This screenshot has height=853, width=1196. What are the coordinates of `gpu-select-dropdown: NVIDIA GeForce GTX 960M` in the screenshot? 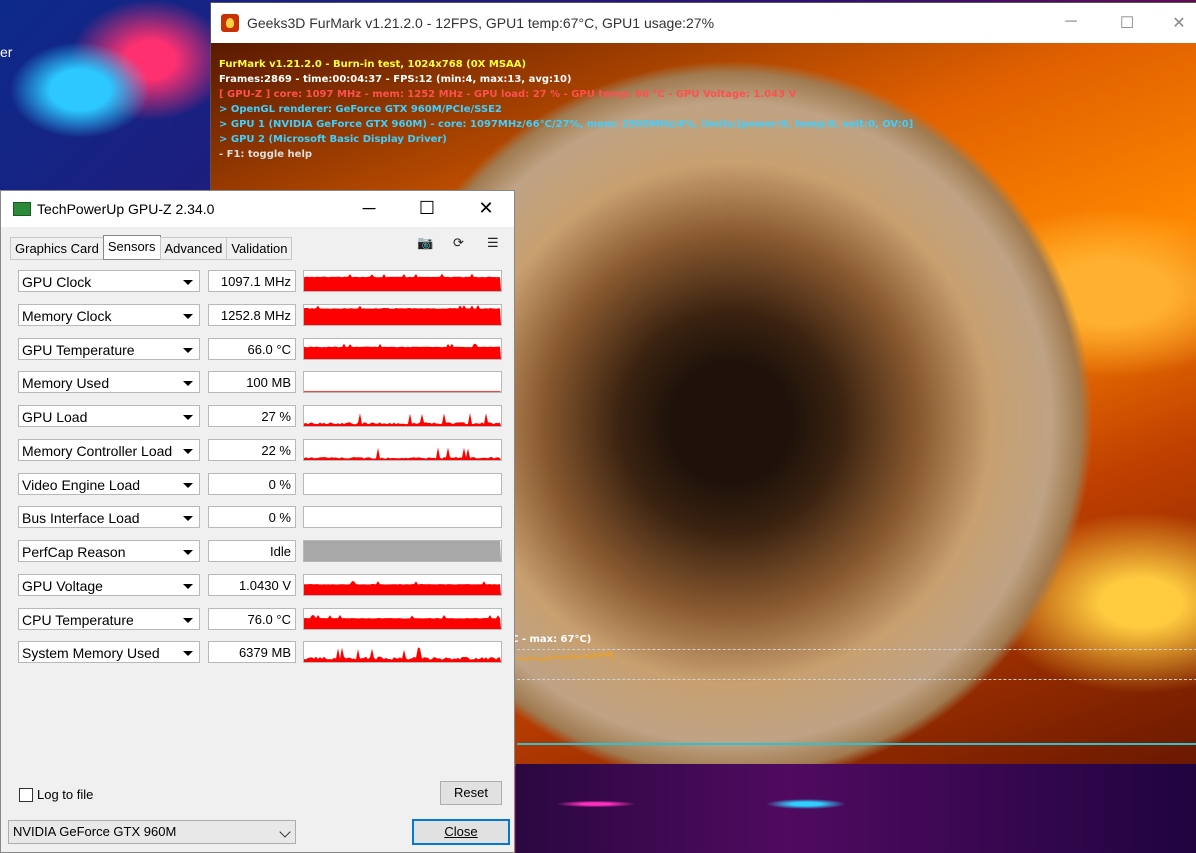 It's located at (152, 832).